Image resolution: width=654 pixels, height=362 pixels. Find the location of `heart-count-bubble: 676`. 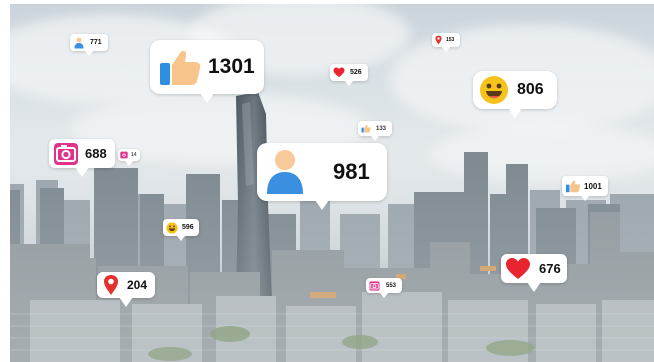

heart-count-bubble: 676 is located at coordinates (534, 273).